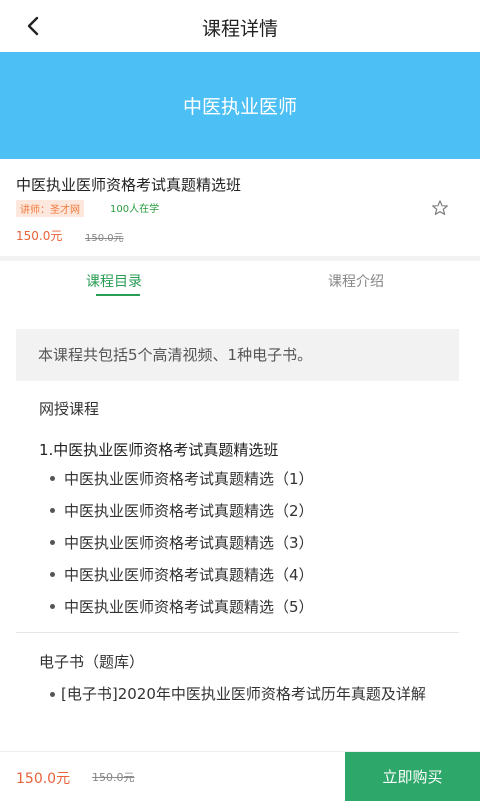  Describe the element at coordinates (104, 238) in the screenshot. I see `course-original-price: 150.0元` at that location.